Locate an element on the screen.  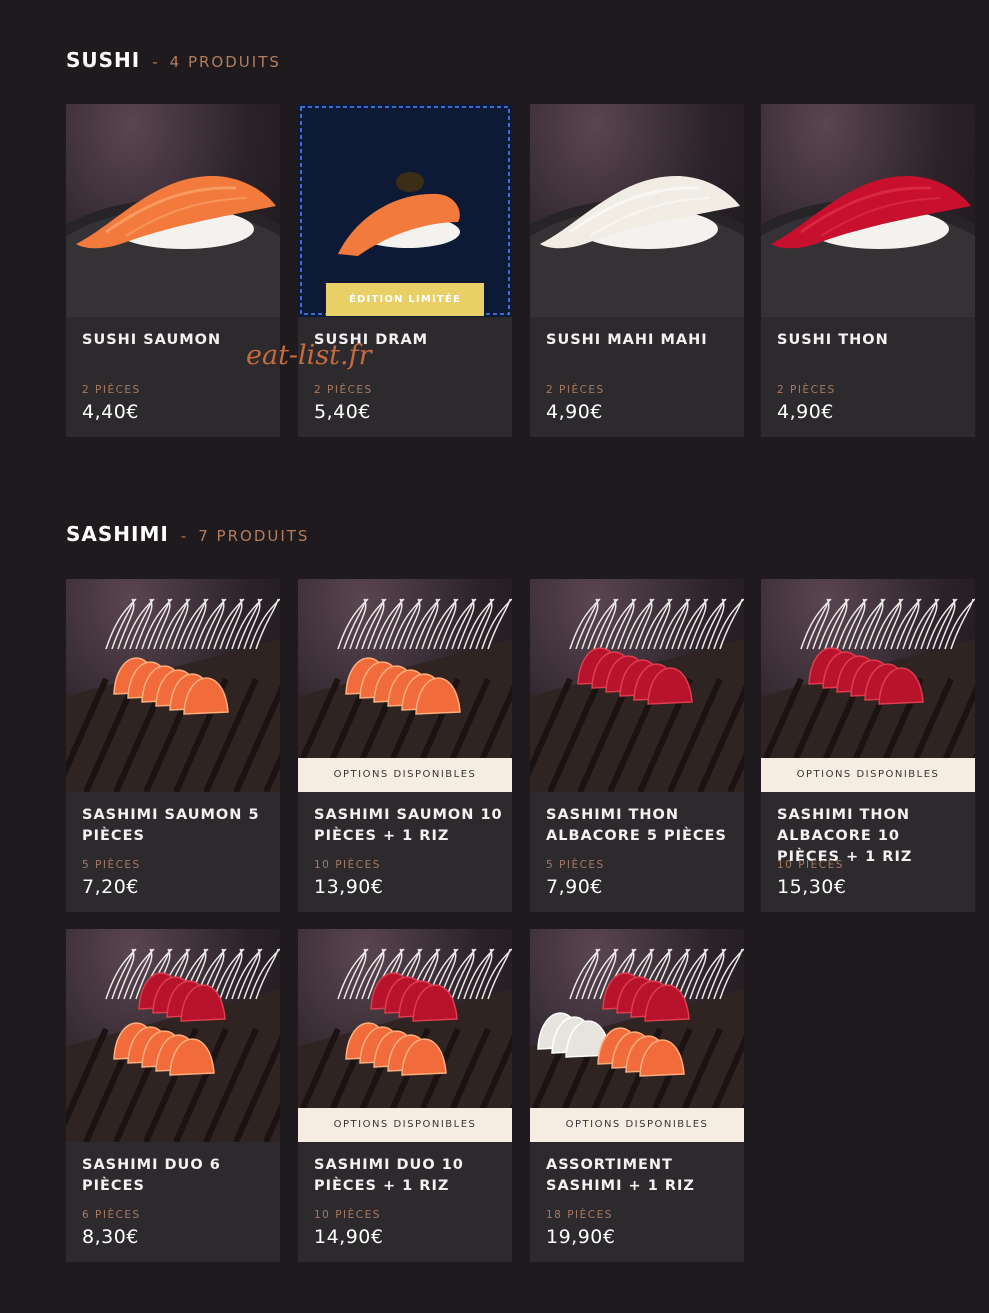
product-price: 7,90€ is located at coordinates (574, 887).